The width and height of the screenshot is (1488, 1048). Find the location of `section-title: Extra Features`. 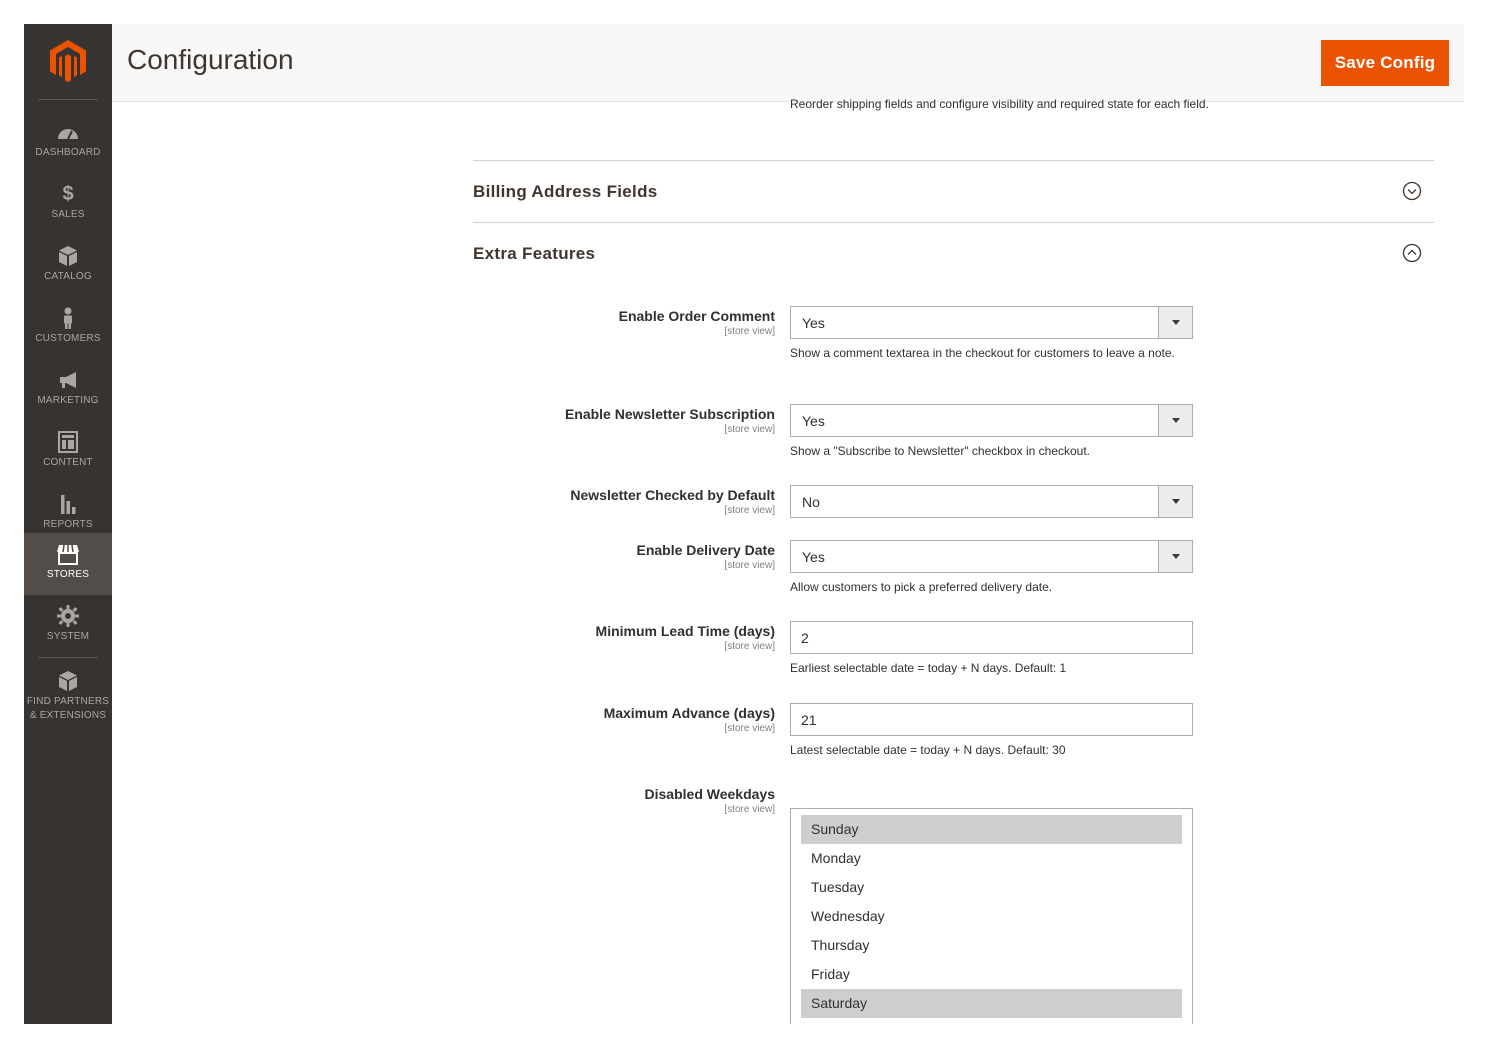

section-title: Extra Features is located at coordinates (534, 253).